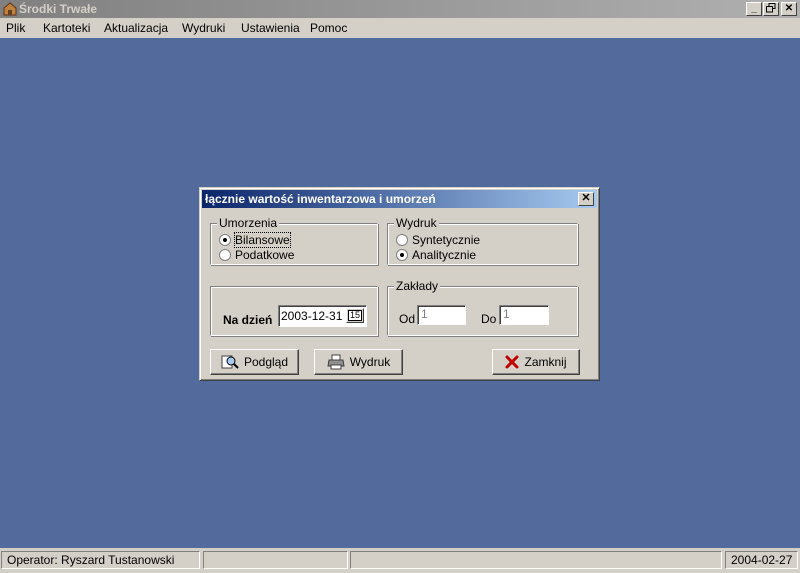 This screenshot has width=800, height=573. Describe the element at coordinates (444, 255) in the screenshot. I see `radio-analitycznie-label: Analitycznie` at that location.